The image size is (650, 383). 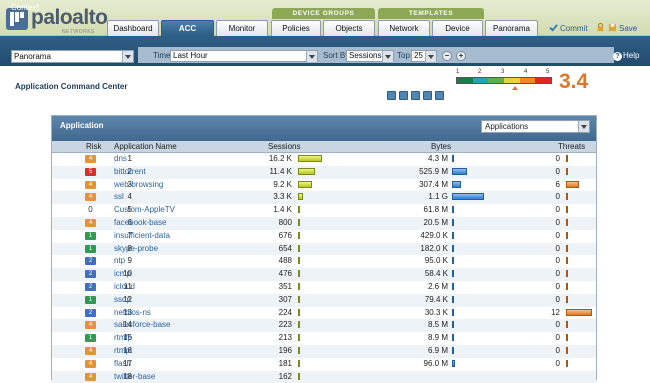 I want to click on table-row: 9 2 ntp 488 95.0 K 0, so click(x=324, y=261).